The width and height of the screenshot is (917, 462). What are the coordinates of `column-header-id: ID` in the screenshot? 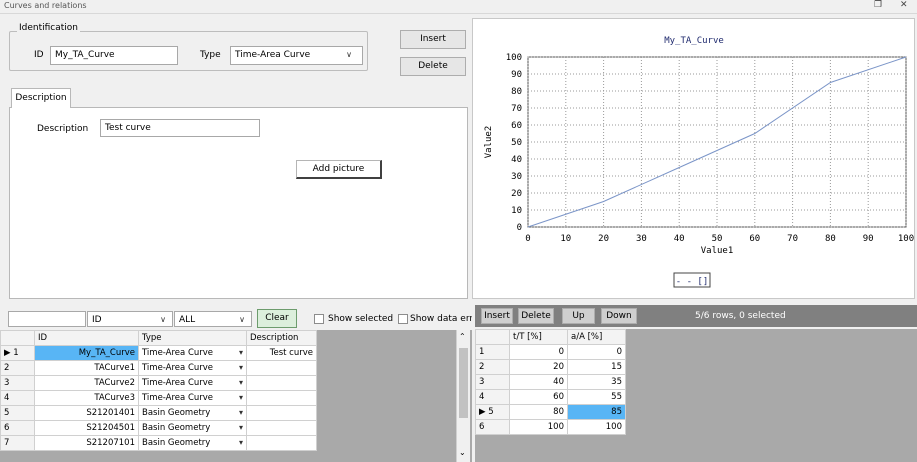 It's located at (86, 338).